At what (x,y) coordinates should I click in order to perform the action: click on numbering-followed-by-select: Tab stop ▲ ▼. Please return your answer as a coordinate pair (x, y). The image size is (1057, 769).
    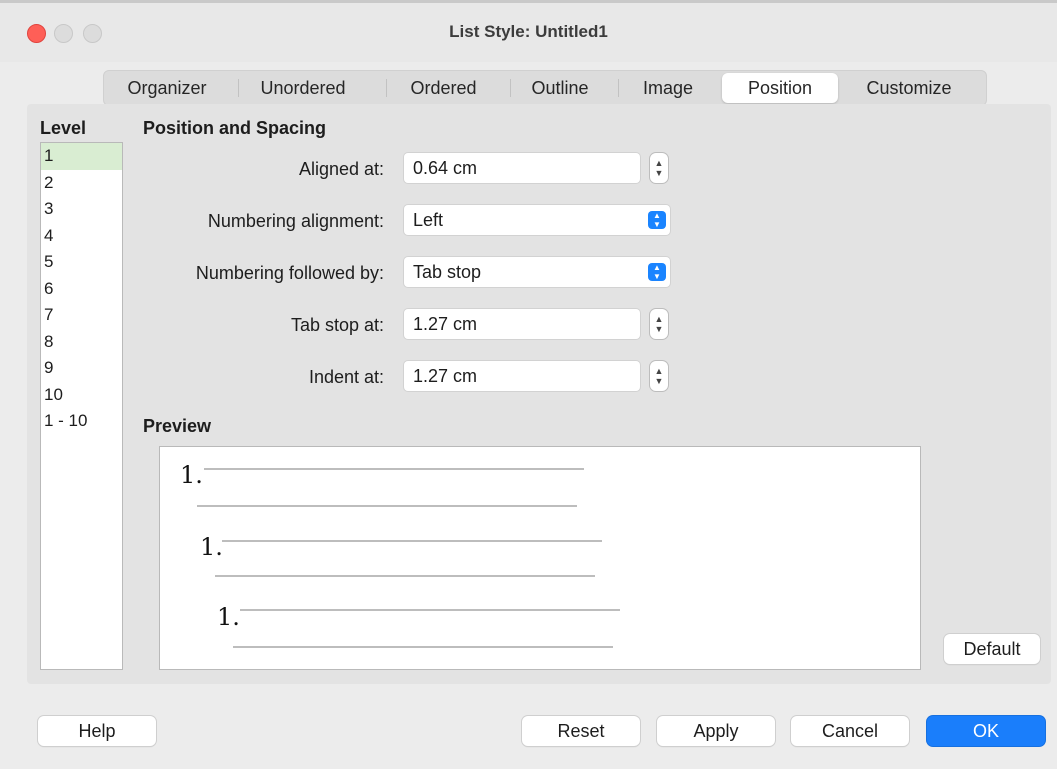
    Looking at the image, I should click on (537, 272).